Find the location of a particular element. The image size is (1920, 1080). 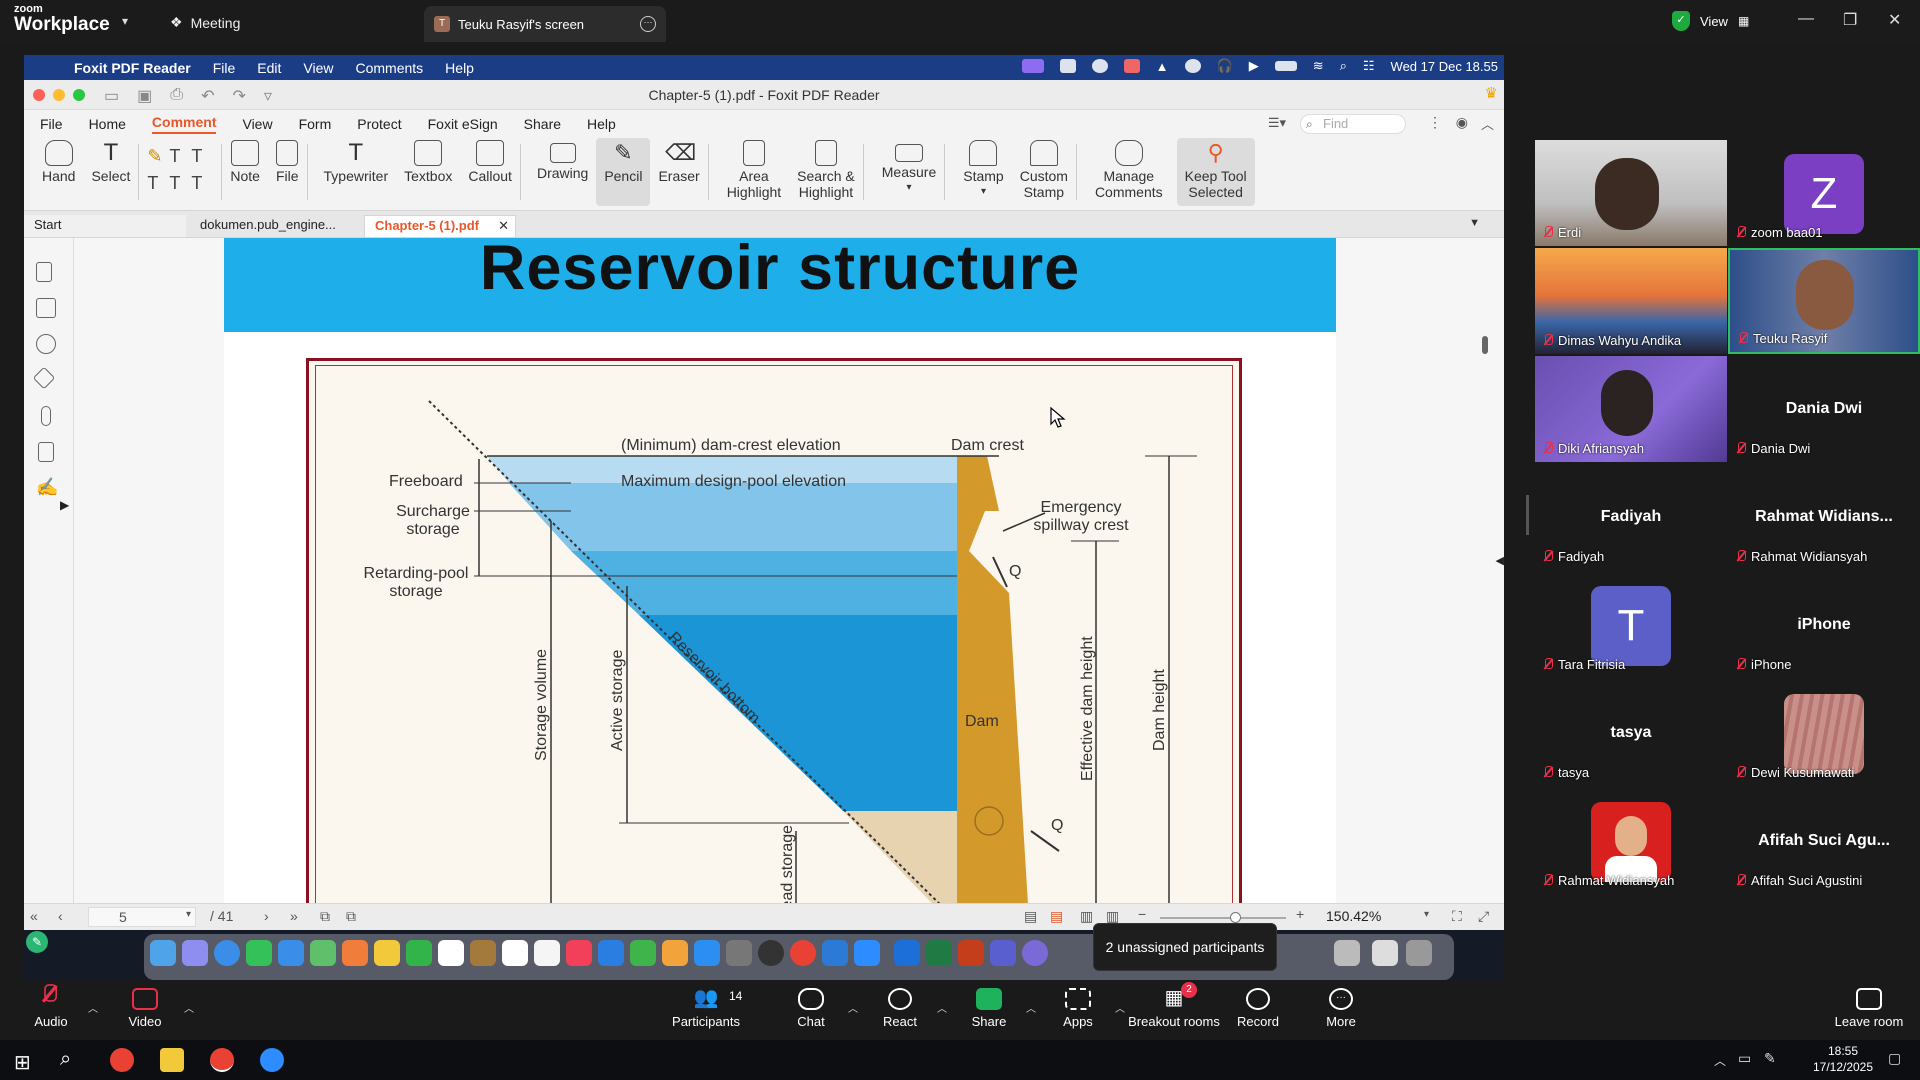

tab-protect: Protect is located at coordinates (379, 124).